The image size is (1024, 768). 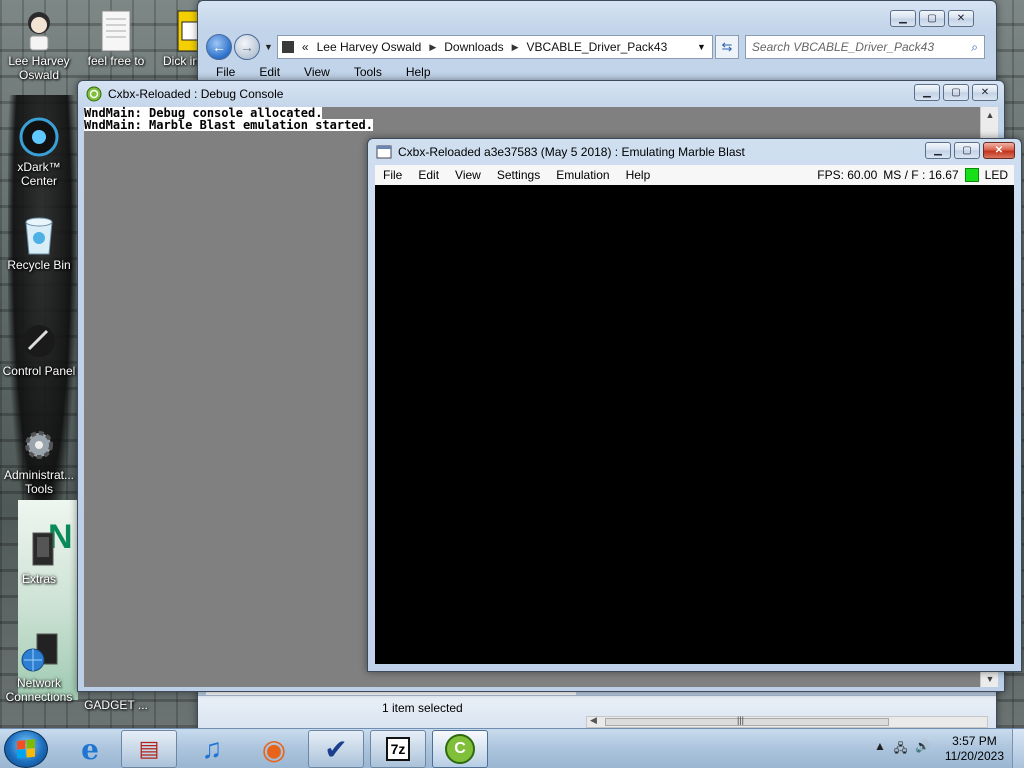 What do you see at coordinates (593, 720) in the screenshot?
I see `scroll-left-icon: ◀` at bounding box center [593, 720].